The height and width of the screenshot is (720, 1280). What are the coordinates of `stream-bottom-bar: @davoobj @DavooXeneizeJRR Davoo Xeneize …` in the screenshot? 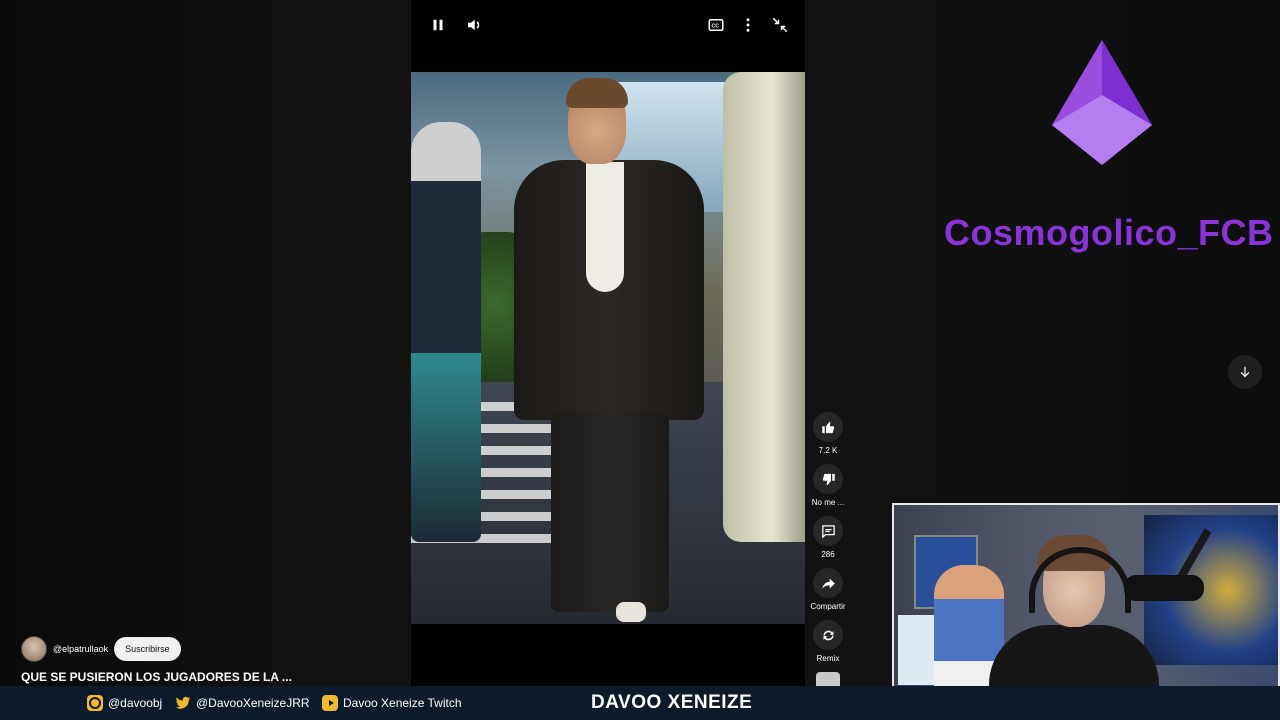 It's located at (640, 703).